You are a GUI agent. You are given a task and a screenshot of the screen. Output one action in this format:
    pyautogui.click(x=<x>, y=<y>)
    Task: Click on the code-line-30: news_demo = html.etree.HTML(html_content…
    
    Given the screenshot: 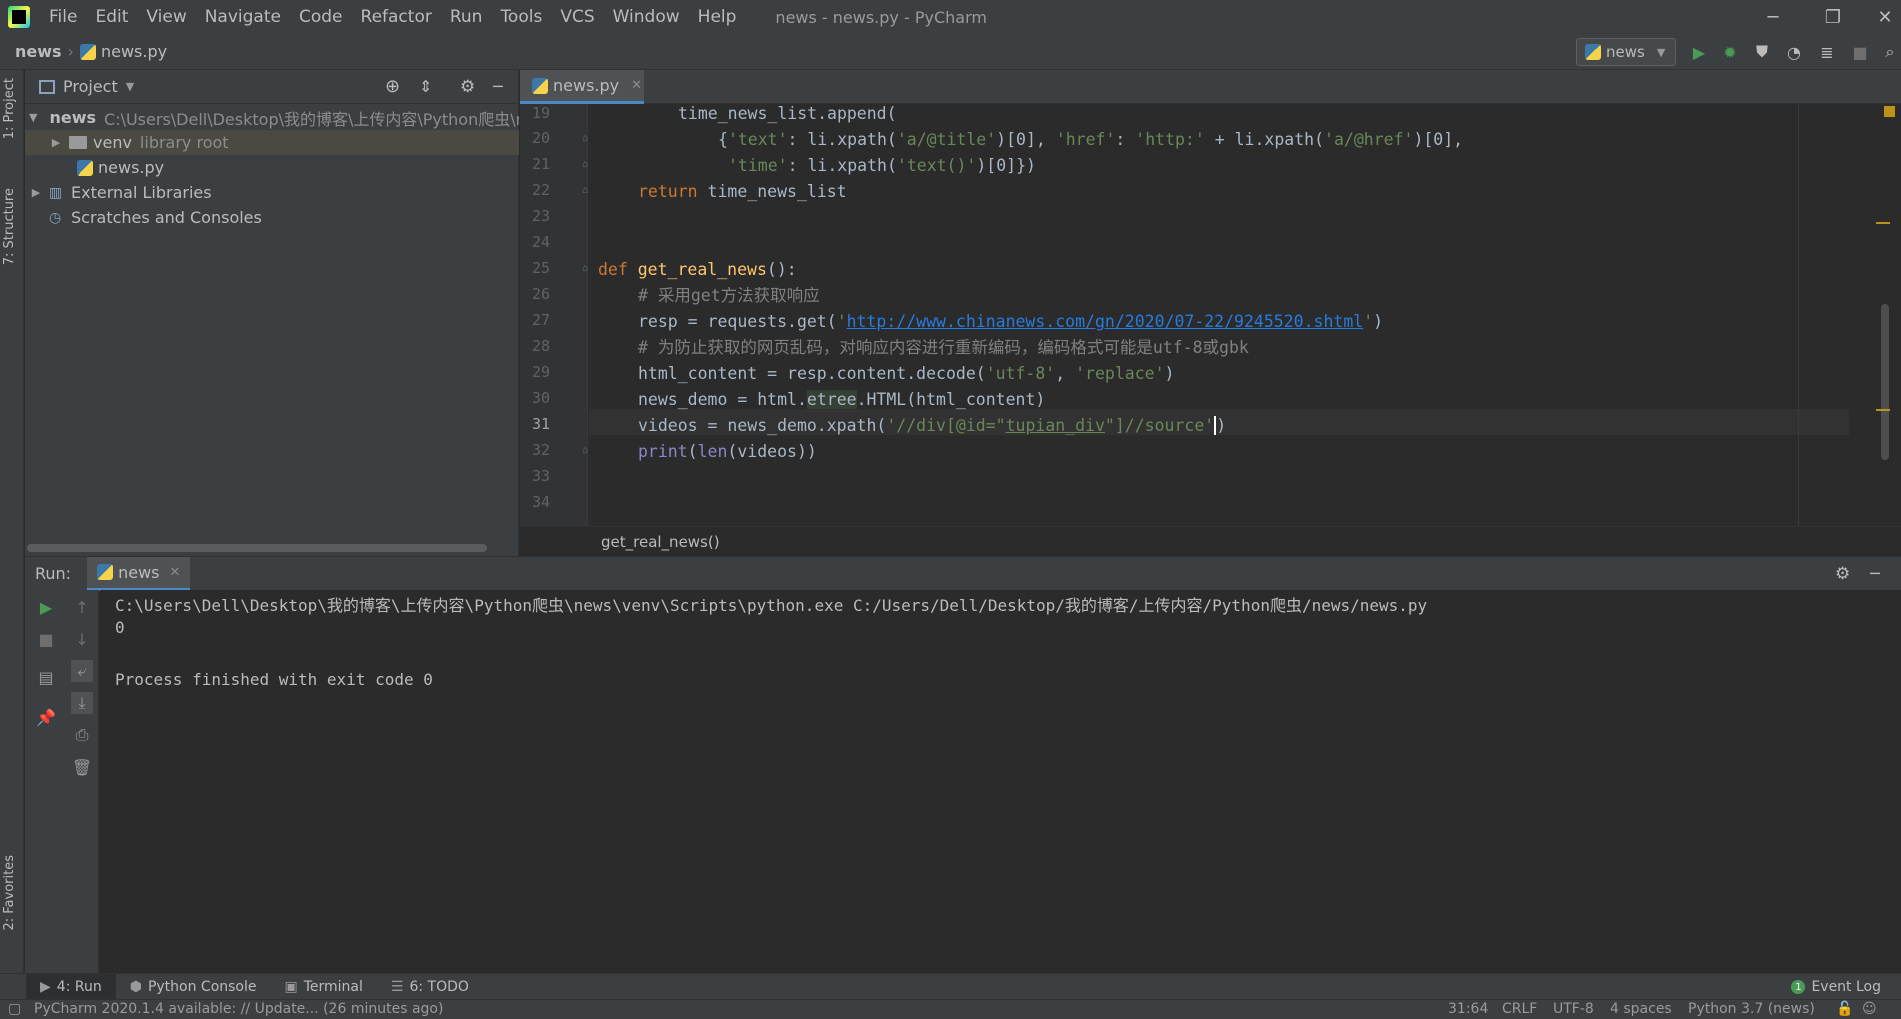 What is the action you would take?
    pyautogui.click(x=841, y=400)
    